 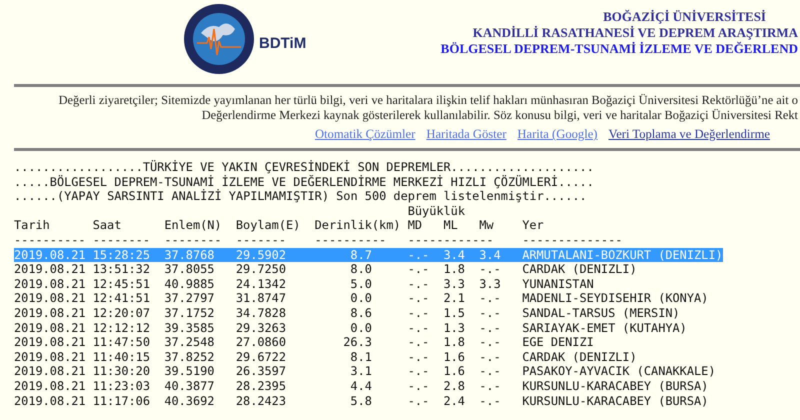 I want to click on table-cell: ARMUTALANI-BOZKURT (DENIZLI), so click(x=622, y=255).